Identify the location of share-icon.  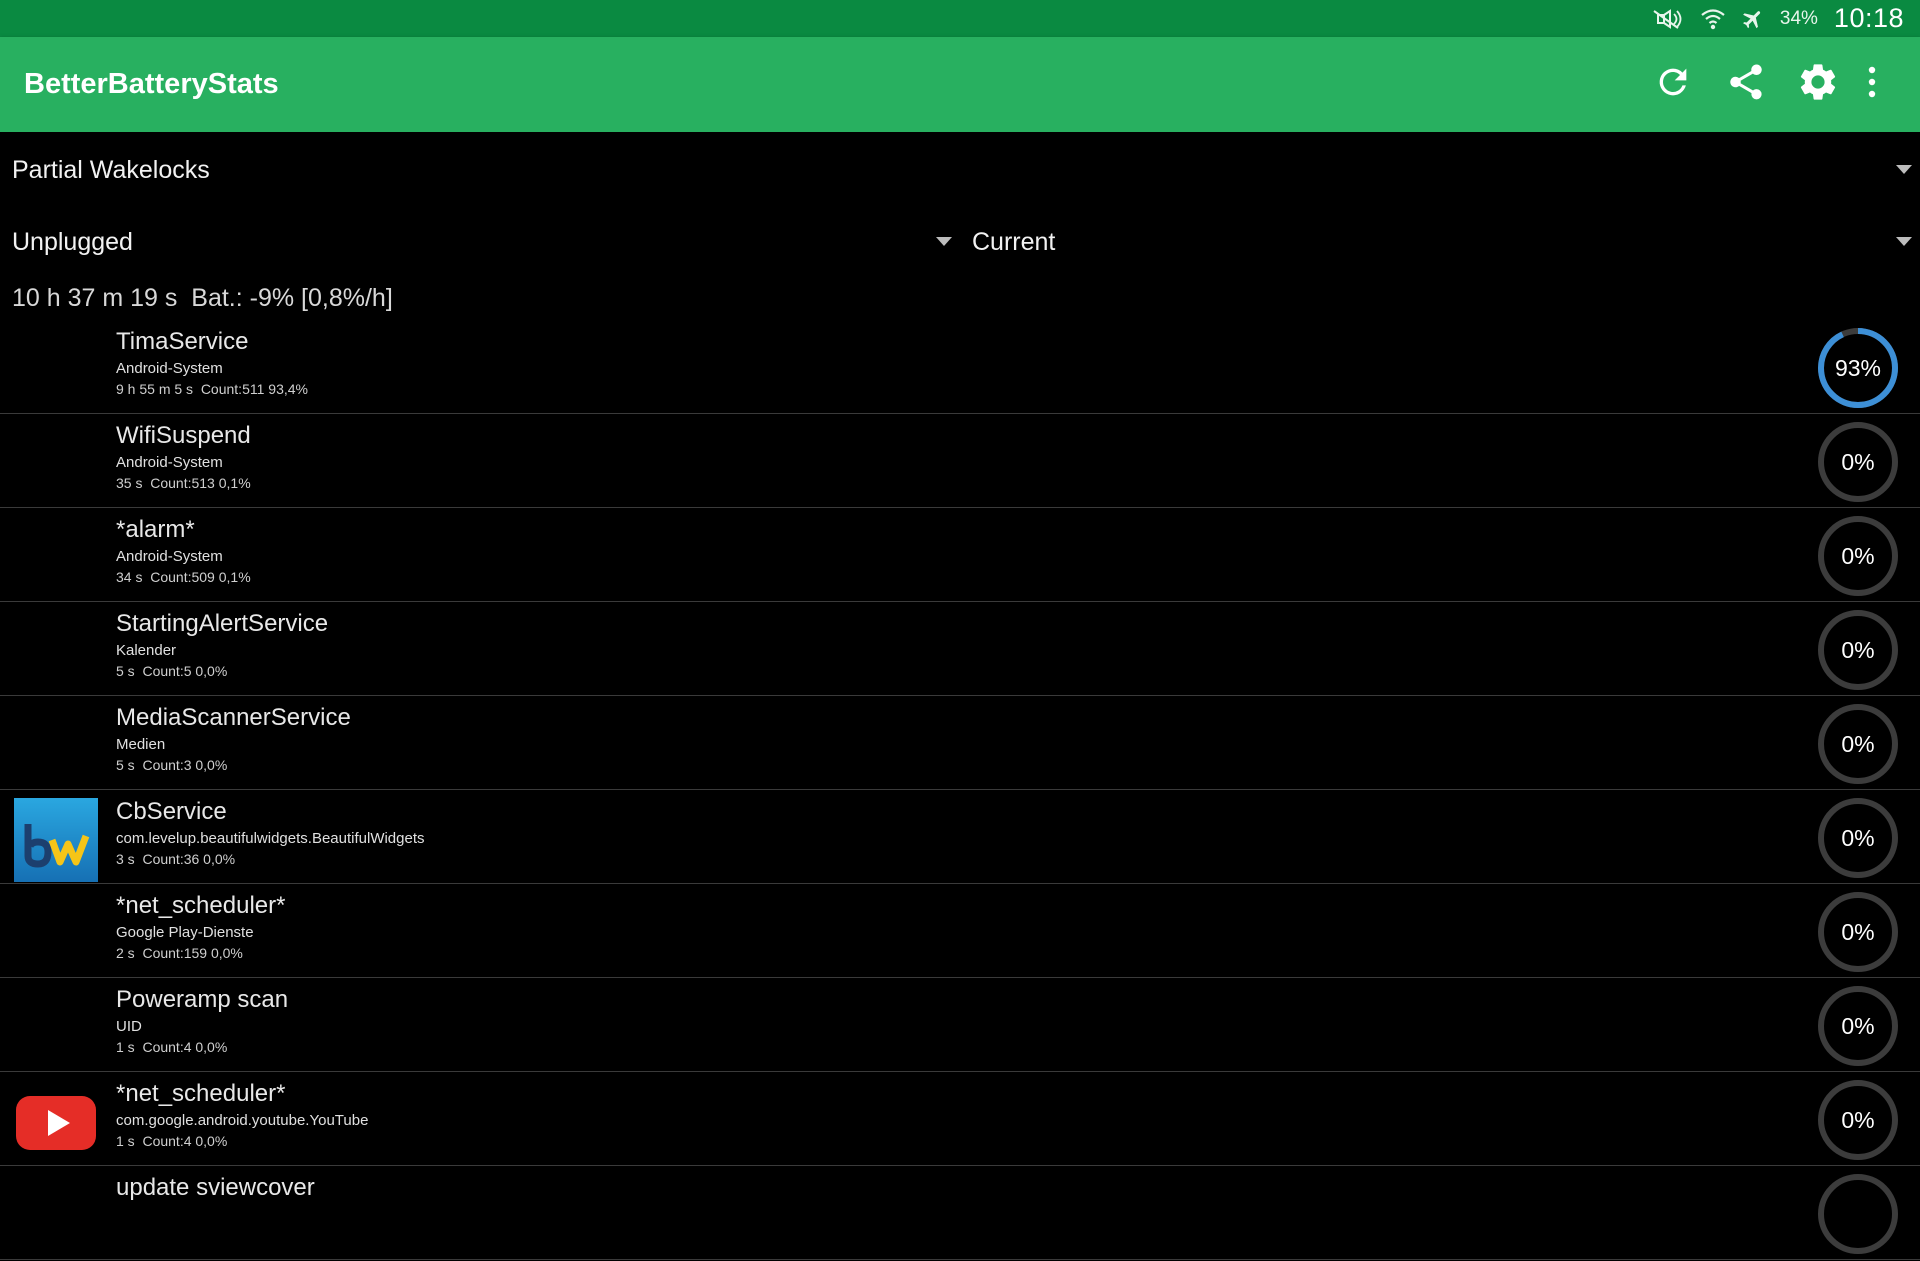
(1746, 84).